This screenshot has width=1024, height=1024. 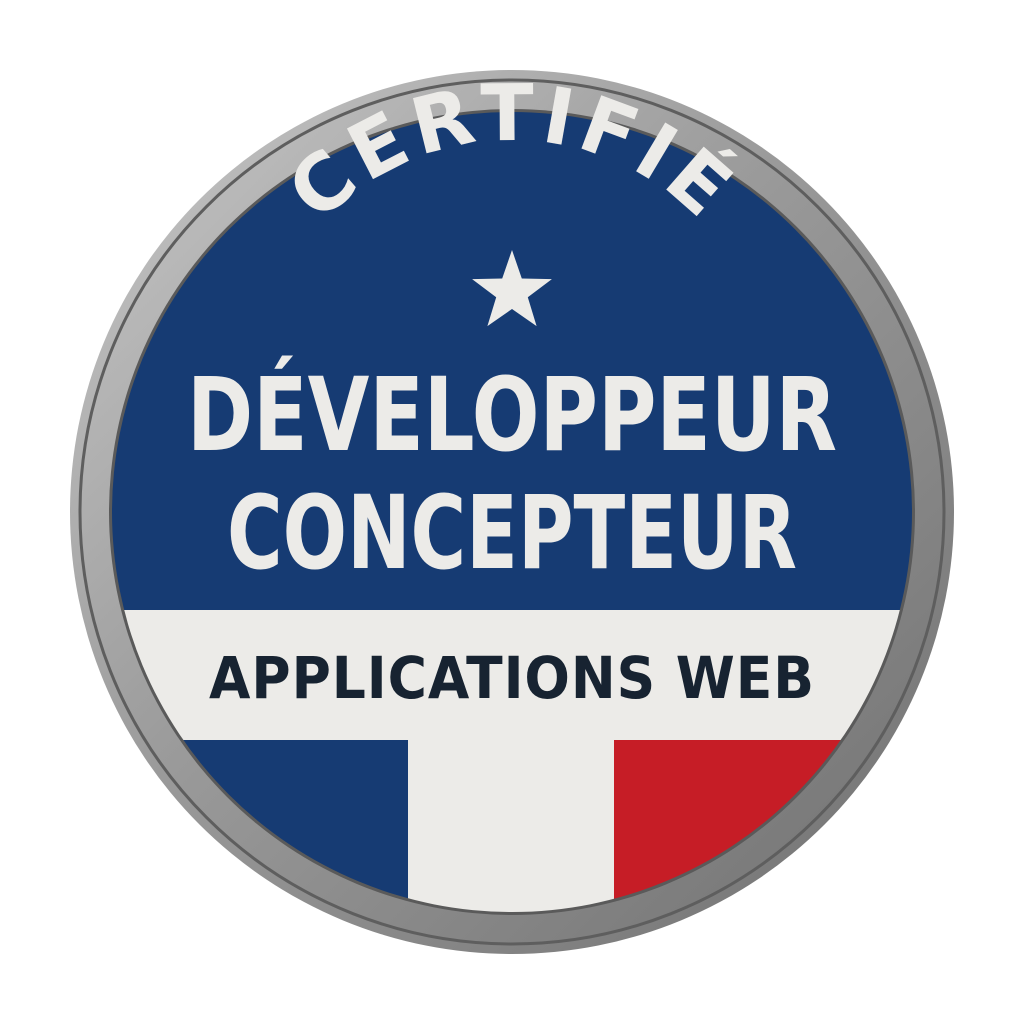 I want to click on band-label: APPLICATIONS WEB, so click(x=512, y=678).